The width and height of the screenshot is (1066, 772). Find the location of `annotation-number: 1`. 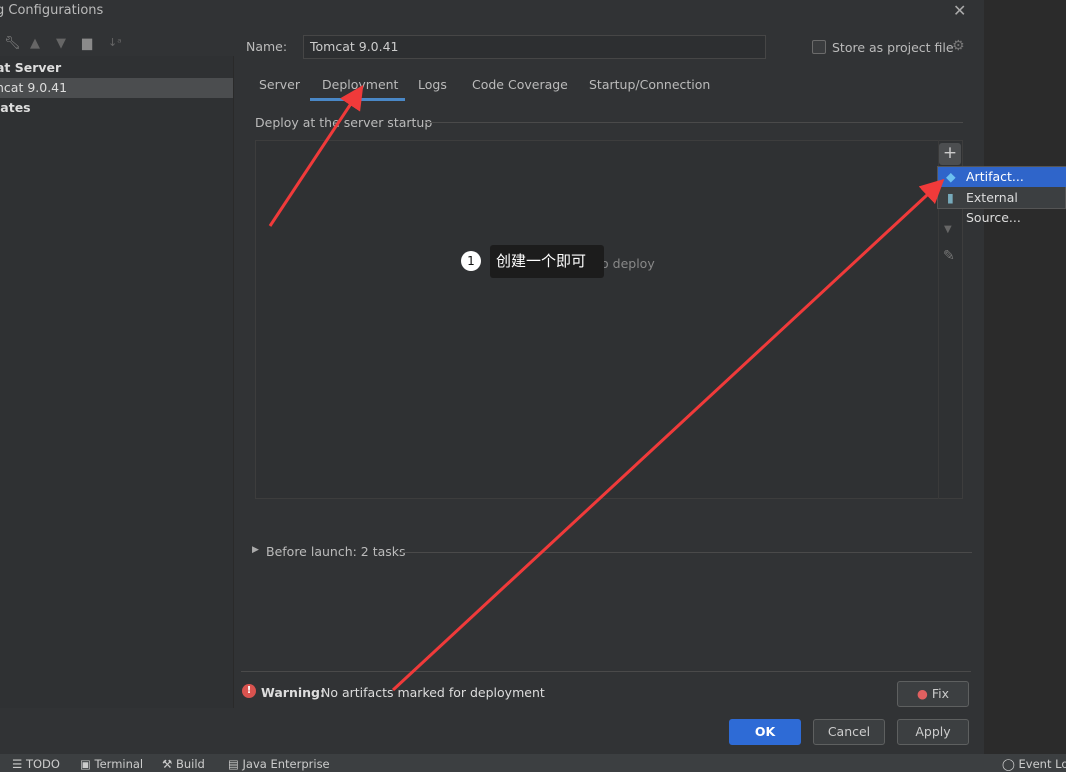

annotation-number: 1 is located at coordinates (471, 261).